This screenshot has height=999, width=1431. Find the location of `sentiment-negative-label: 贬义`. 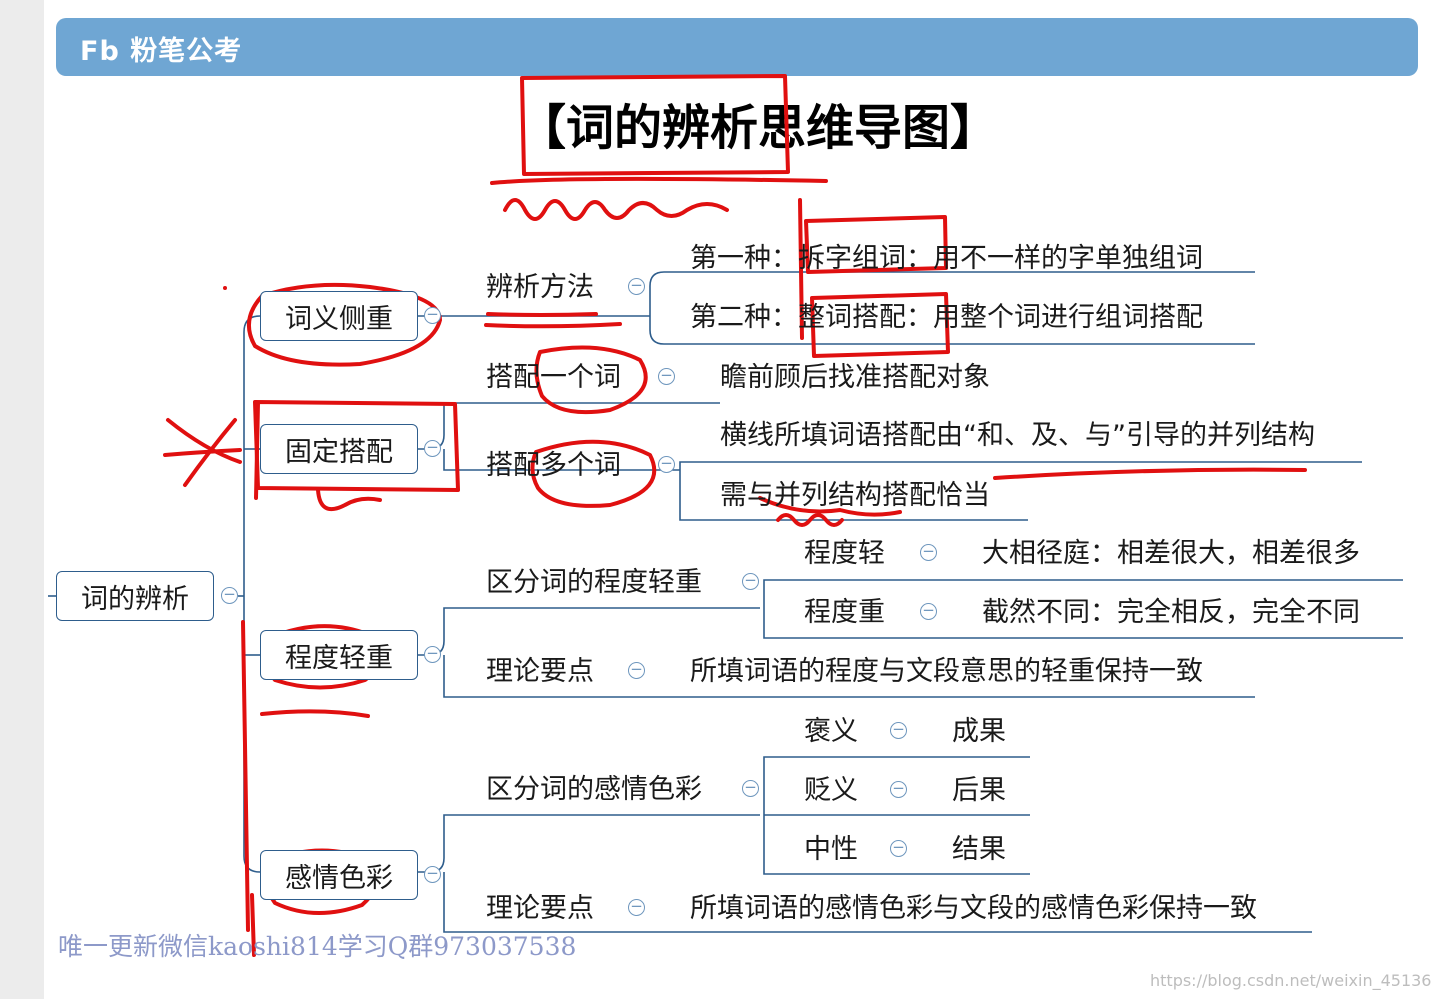

sentiment-negative-label: 贬义 is located at coordinates (831, 790).